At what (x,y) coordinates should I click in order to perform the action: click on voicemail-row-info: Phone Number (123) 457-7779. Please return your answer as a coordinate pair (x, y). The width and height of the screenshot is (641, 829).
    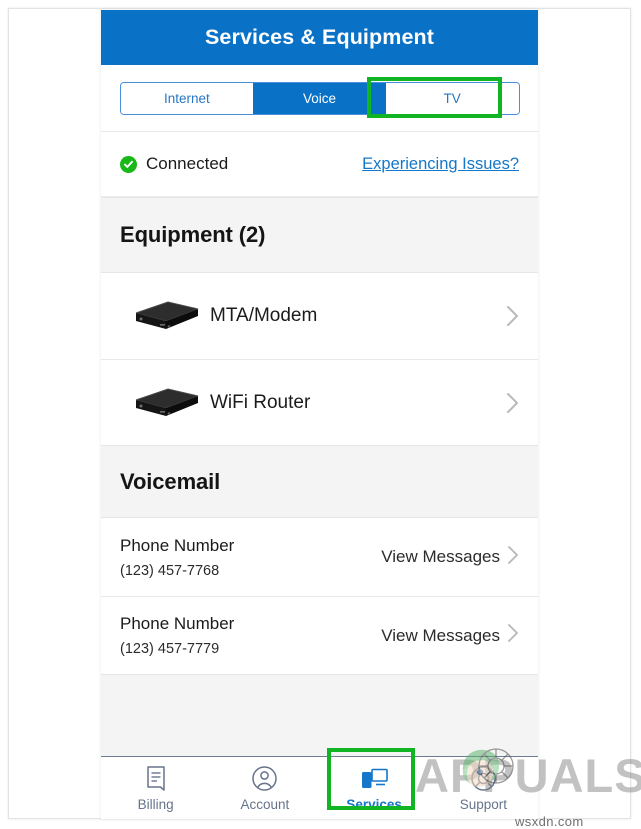
    Looking at the image, I should click on (177, 635).